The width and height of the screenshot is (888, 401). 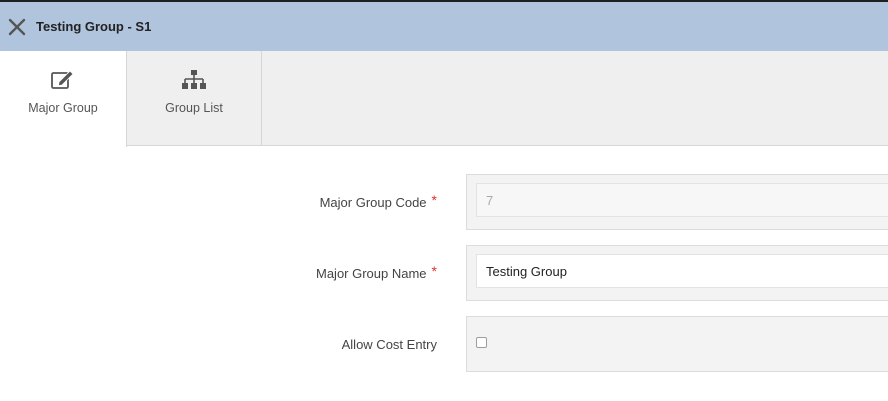 I want to click on form-row-name: Major Group Name *, so click(x=444, y=273).